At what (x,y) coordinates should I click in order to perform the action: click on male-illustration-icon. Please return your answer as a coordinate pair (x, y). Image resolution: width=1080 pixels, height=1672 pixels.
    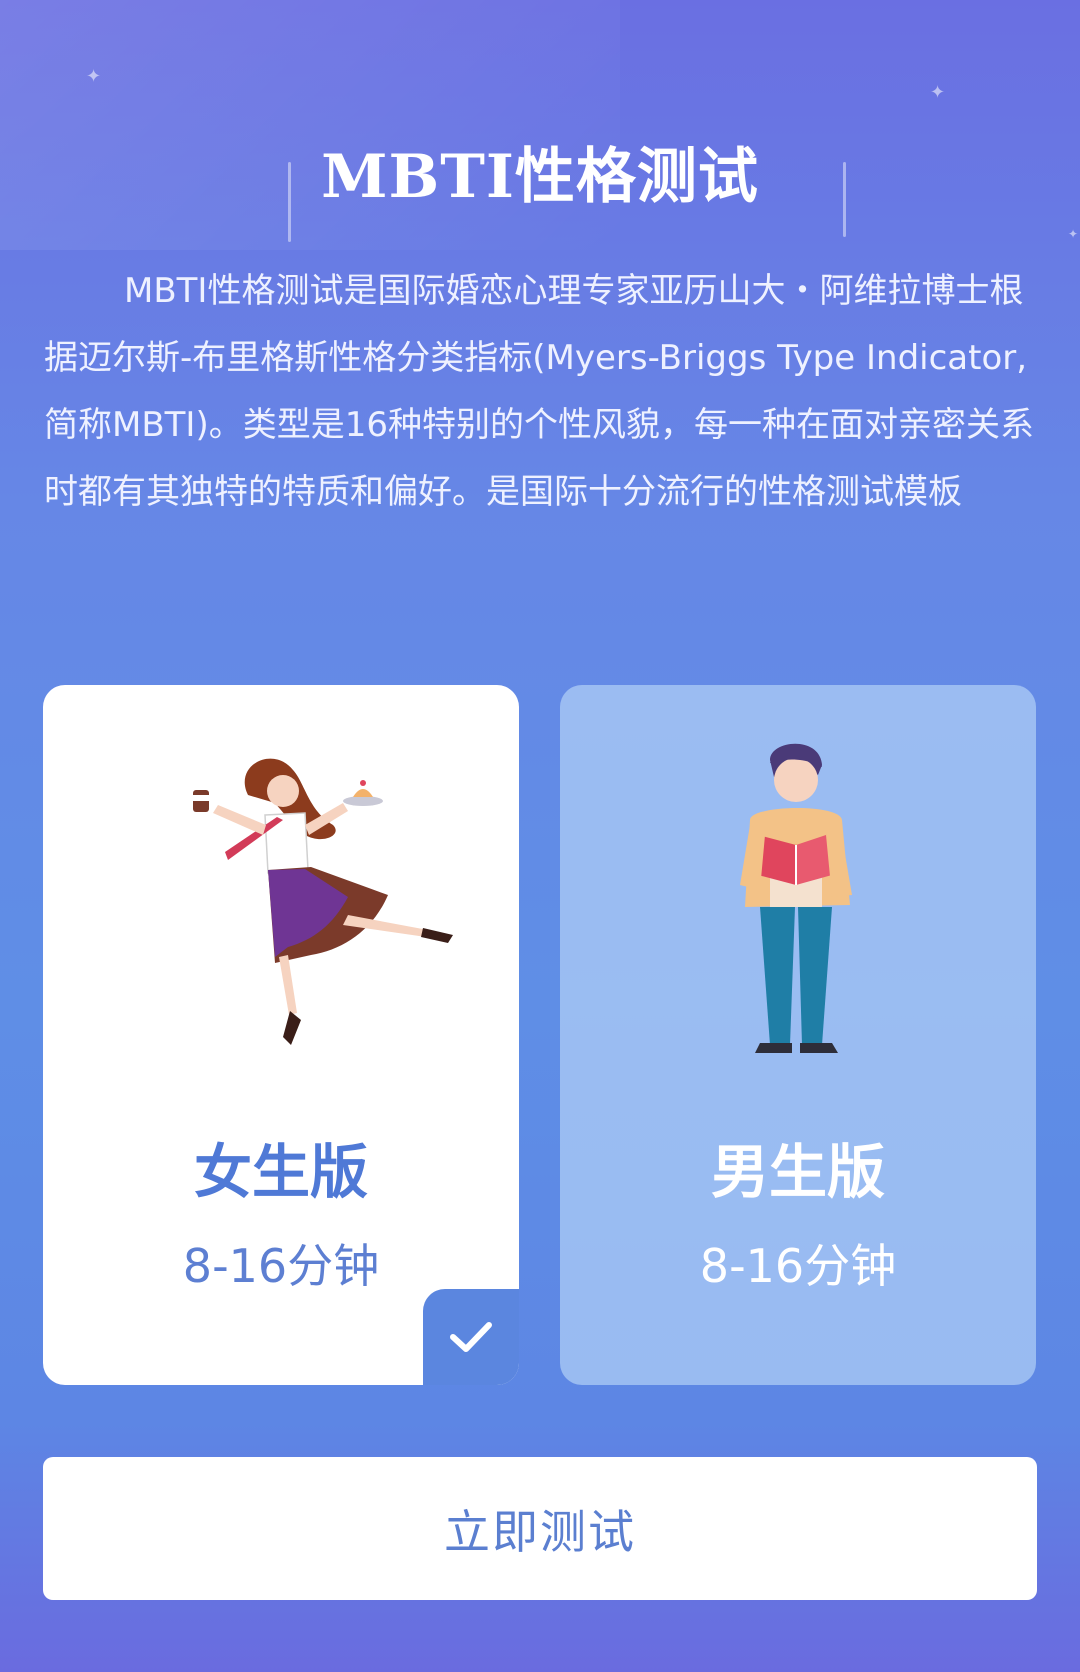
    Looking at the image, I should click on (796, 898).